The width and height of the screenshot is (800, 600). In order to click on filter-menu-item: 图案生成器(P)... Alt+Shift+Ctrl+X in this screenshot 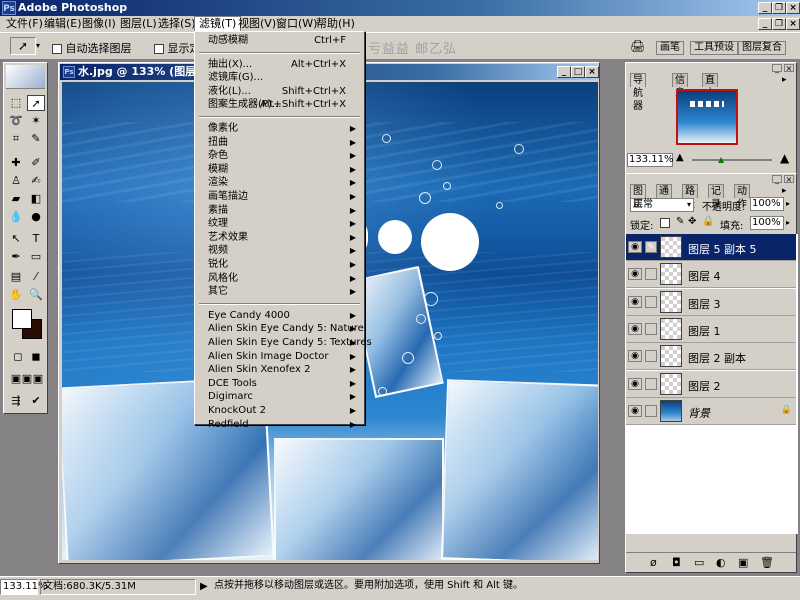, I will do `click(279, 105)`.